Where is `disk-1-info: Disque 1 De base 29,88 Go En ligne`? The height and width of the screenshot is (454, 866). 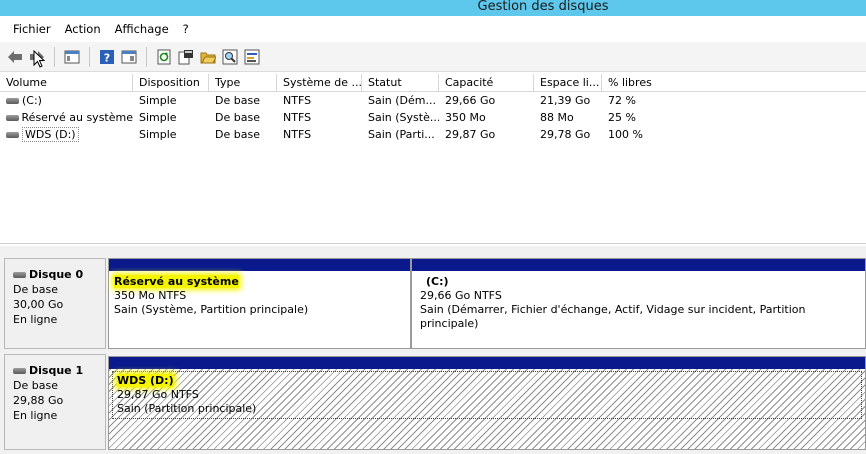
disk-1-info: Disque 1 De base 29,88 Go En ligne is located at coordinates (55, 402).